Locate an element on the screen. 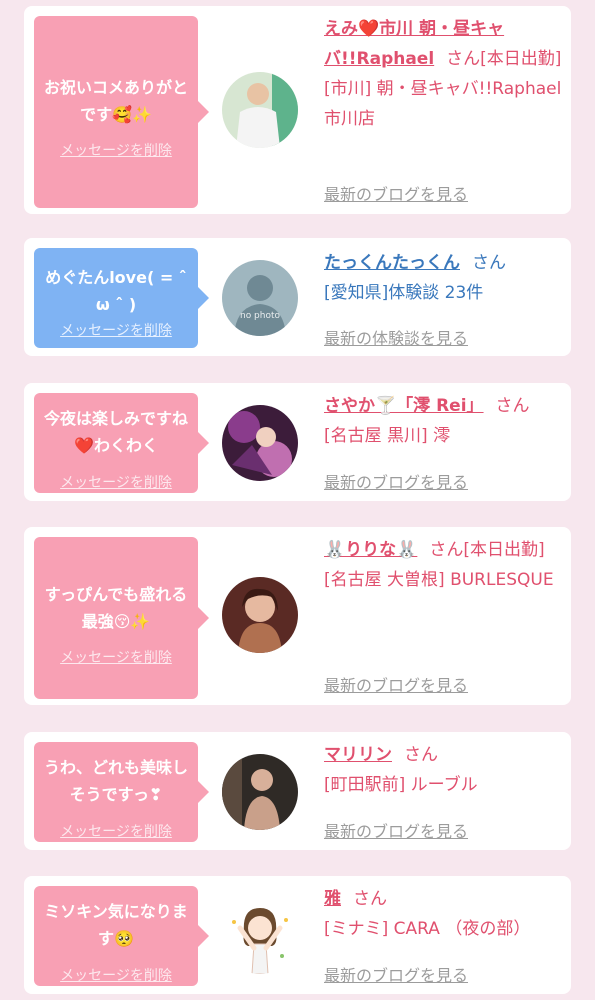 This screenshot has height=1000, width=595. message-bubble: お祝いコメありがとです🥰✨ メッセージを削除 is located at coordinates (121, 112).